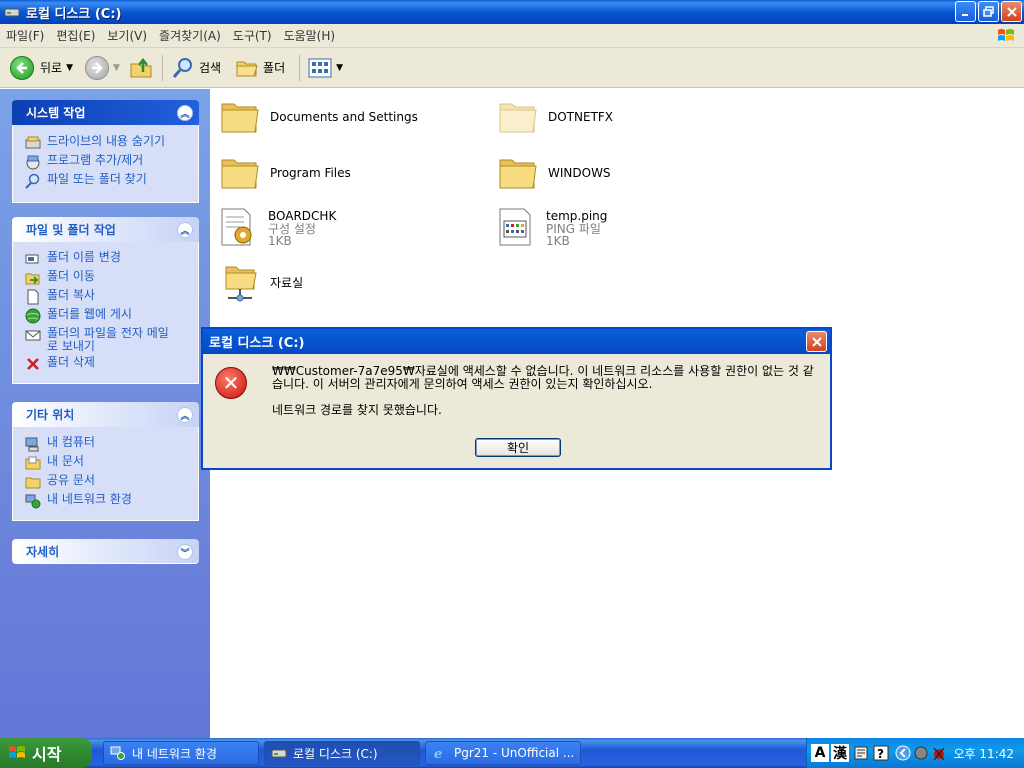 The height and width of the screenshot is (768, 1024). Describe the element at coordinates (210, 68) in the screenshot. I see `search-label: 검색` at that location.